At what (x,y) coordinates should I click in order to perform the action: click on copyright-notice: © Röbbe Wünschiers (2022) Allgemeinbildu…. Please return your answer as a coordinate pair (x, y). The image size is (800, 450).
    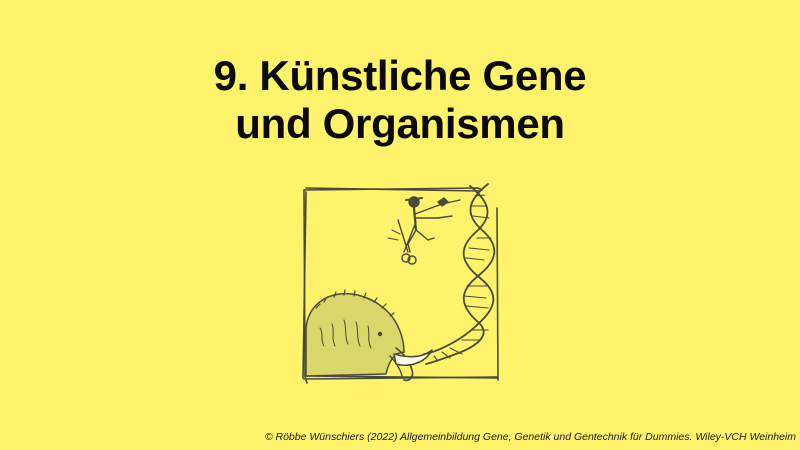
    Looking at the image, I should click on (530, 437).